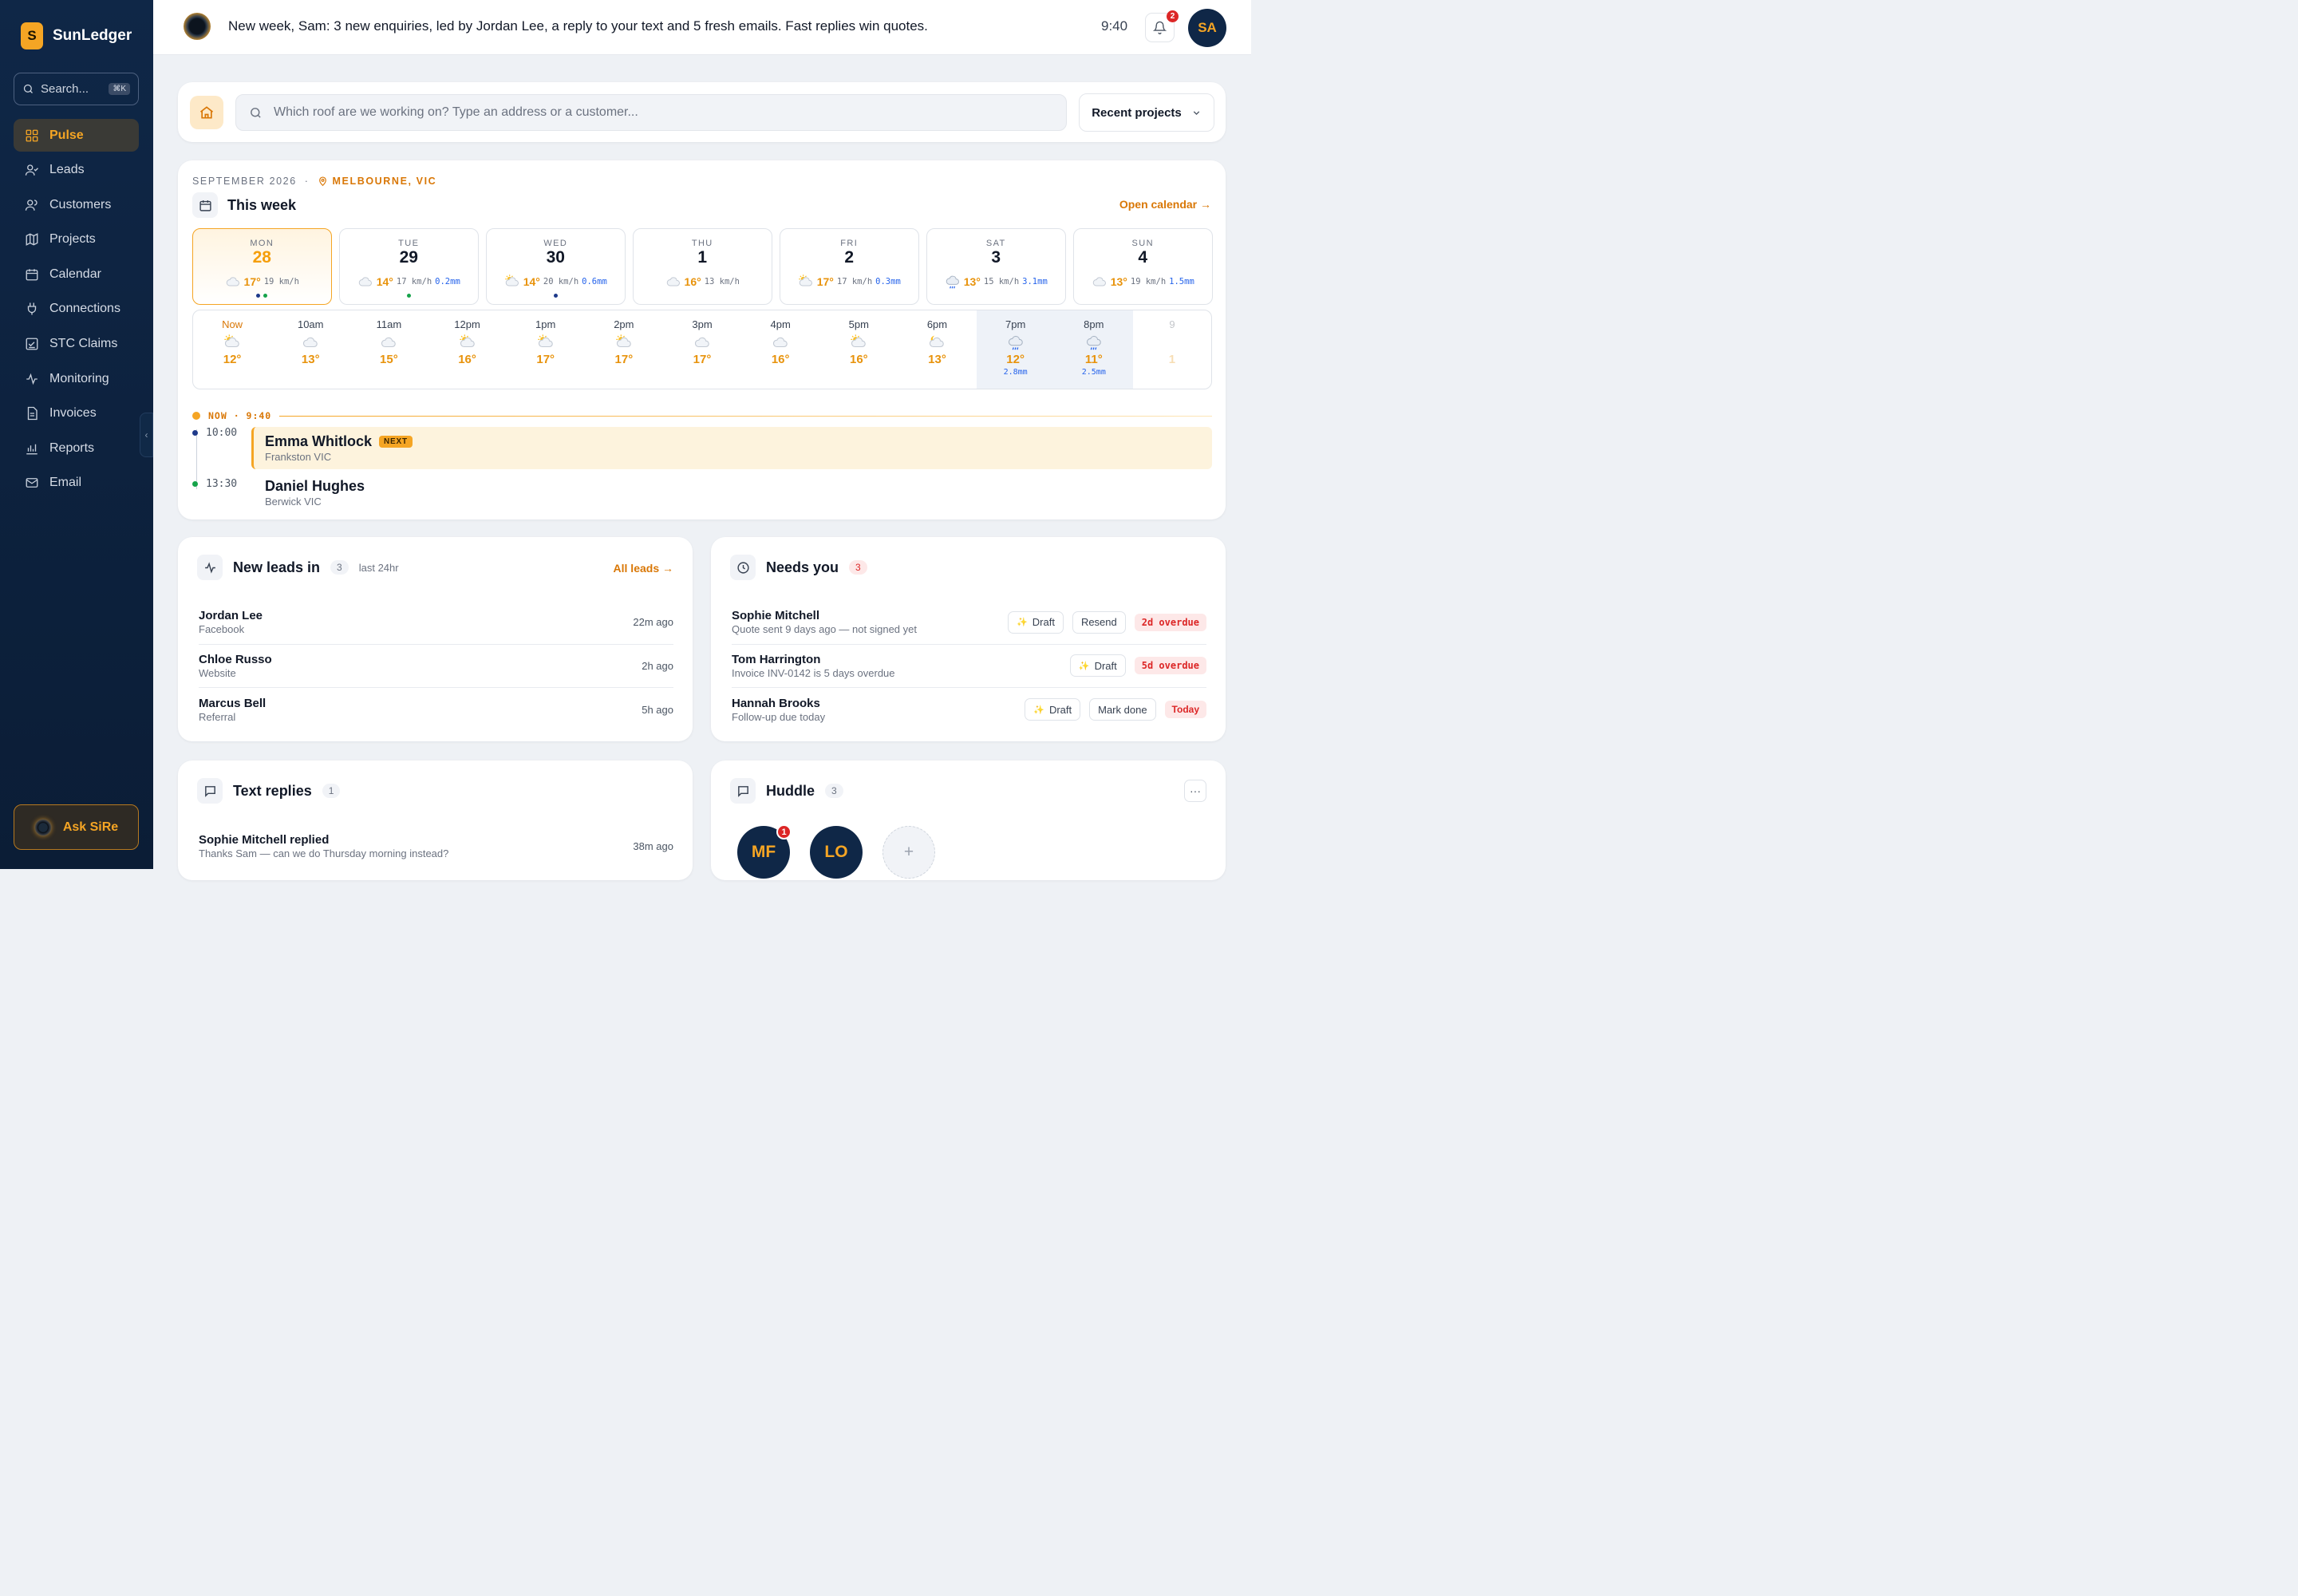  I want to click on day-date: 3, so click(996, 257).